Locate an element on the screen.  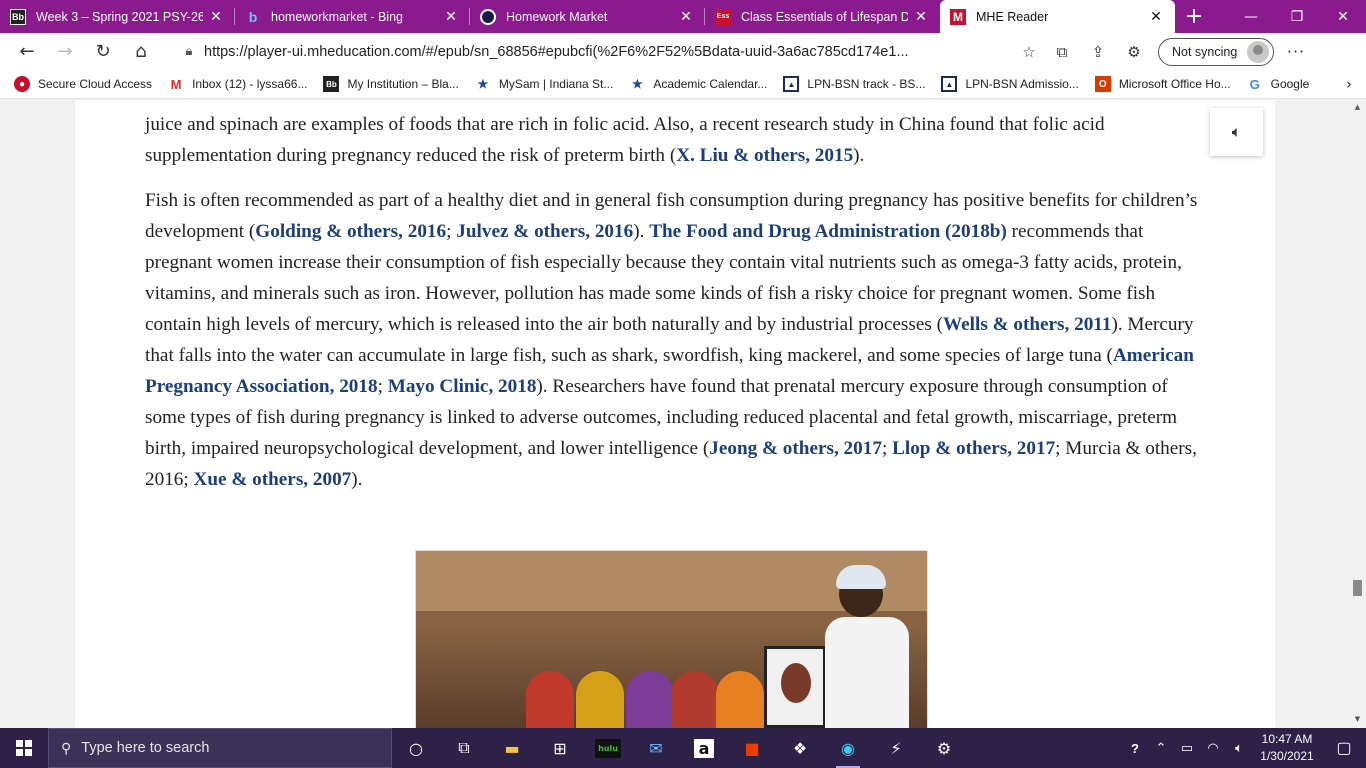
store-icon: ⊞ is located at coordinates (560, 748).